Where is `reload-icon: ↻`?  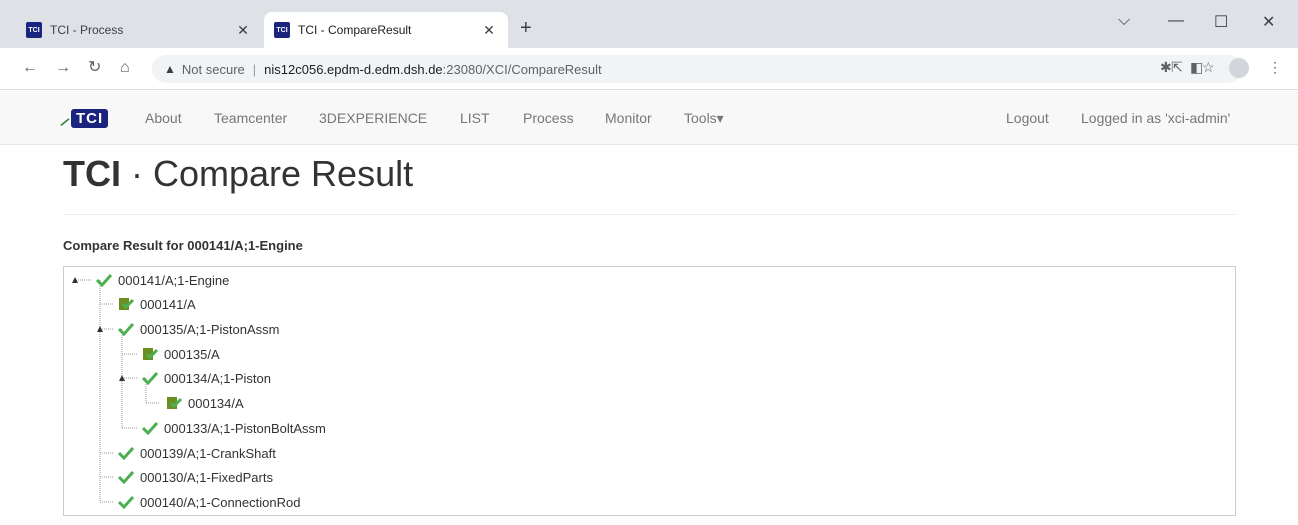
reload-icon: ↻ is located at coordinates (94, 68).